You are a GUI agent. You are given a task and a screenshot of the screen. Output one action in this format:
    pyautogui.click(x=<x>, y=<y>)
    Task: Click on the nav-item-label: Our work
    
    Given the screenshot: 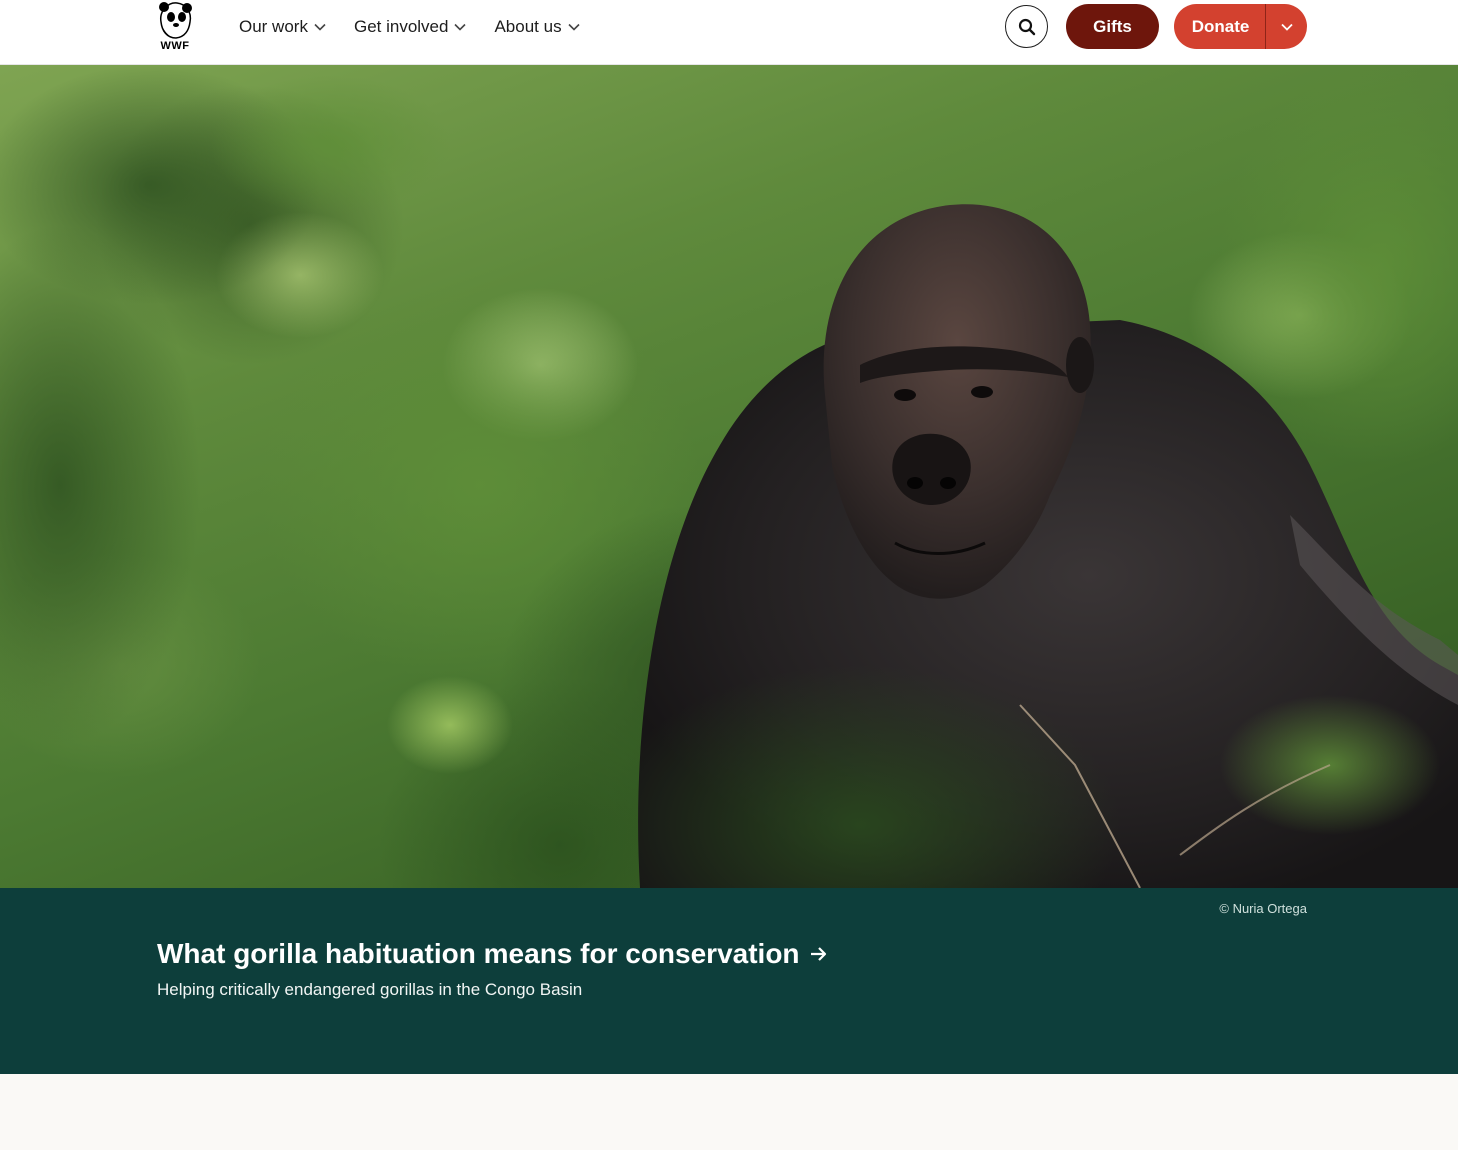 What is the action you would take?
    pyautogui.click(x=273, y=26)
    